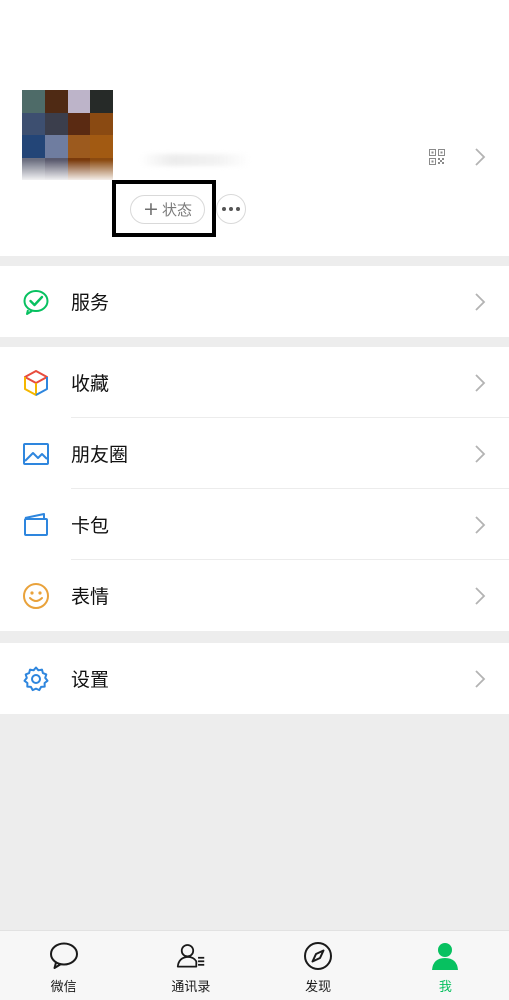 Image resolution: width=509 pixels, height=1000 pixels. I want to click on menu-item-label: 朋友圈, so click(100, 455).